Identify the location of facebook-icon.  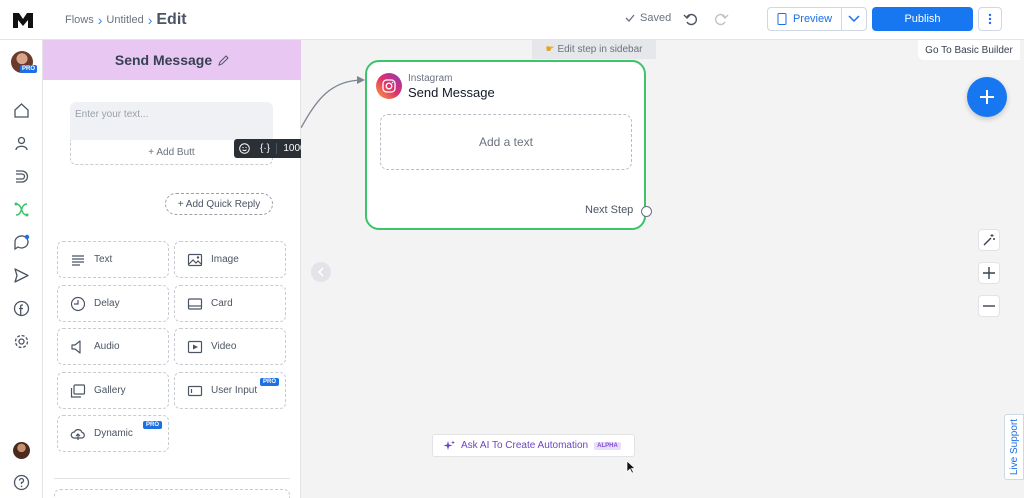
(21, 308).